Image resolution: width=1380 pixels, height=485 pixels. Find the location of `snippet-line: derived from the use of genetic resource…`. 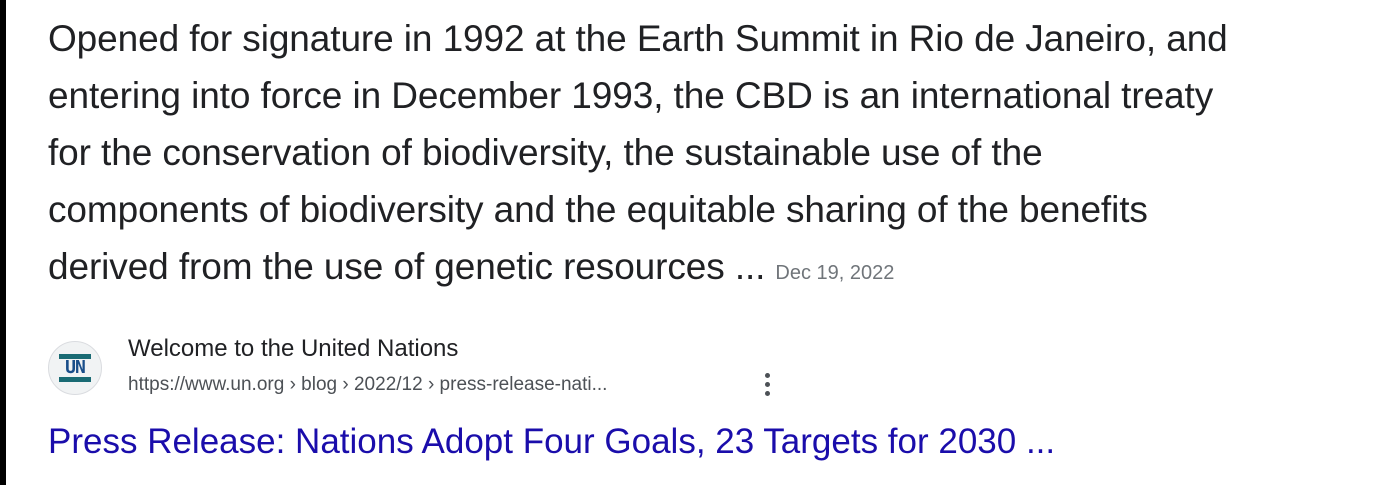

snippet-line: derived from the use of genetic resource… is located at coordinates (407, 266).